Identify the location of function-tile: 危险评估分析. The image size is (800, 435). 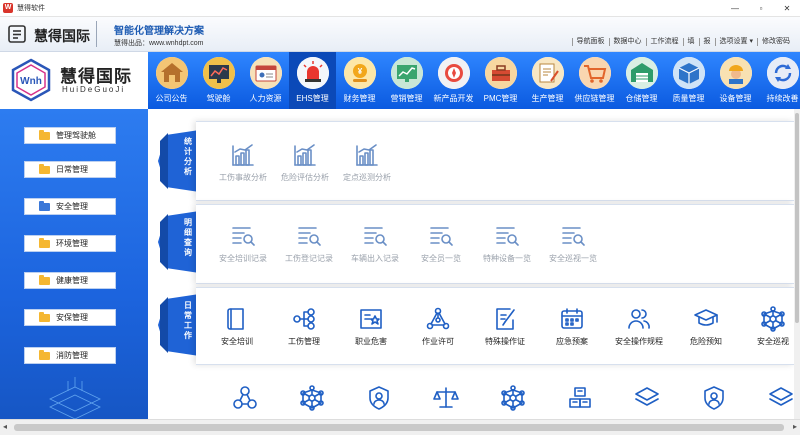
(305, 162).